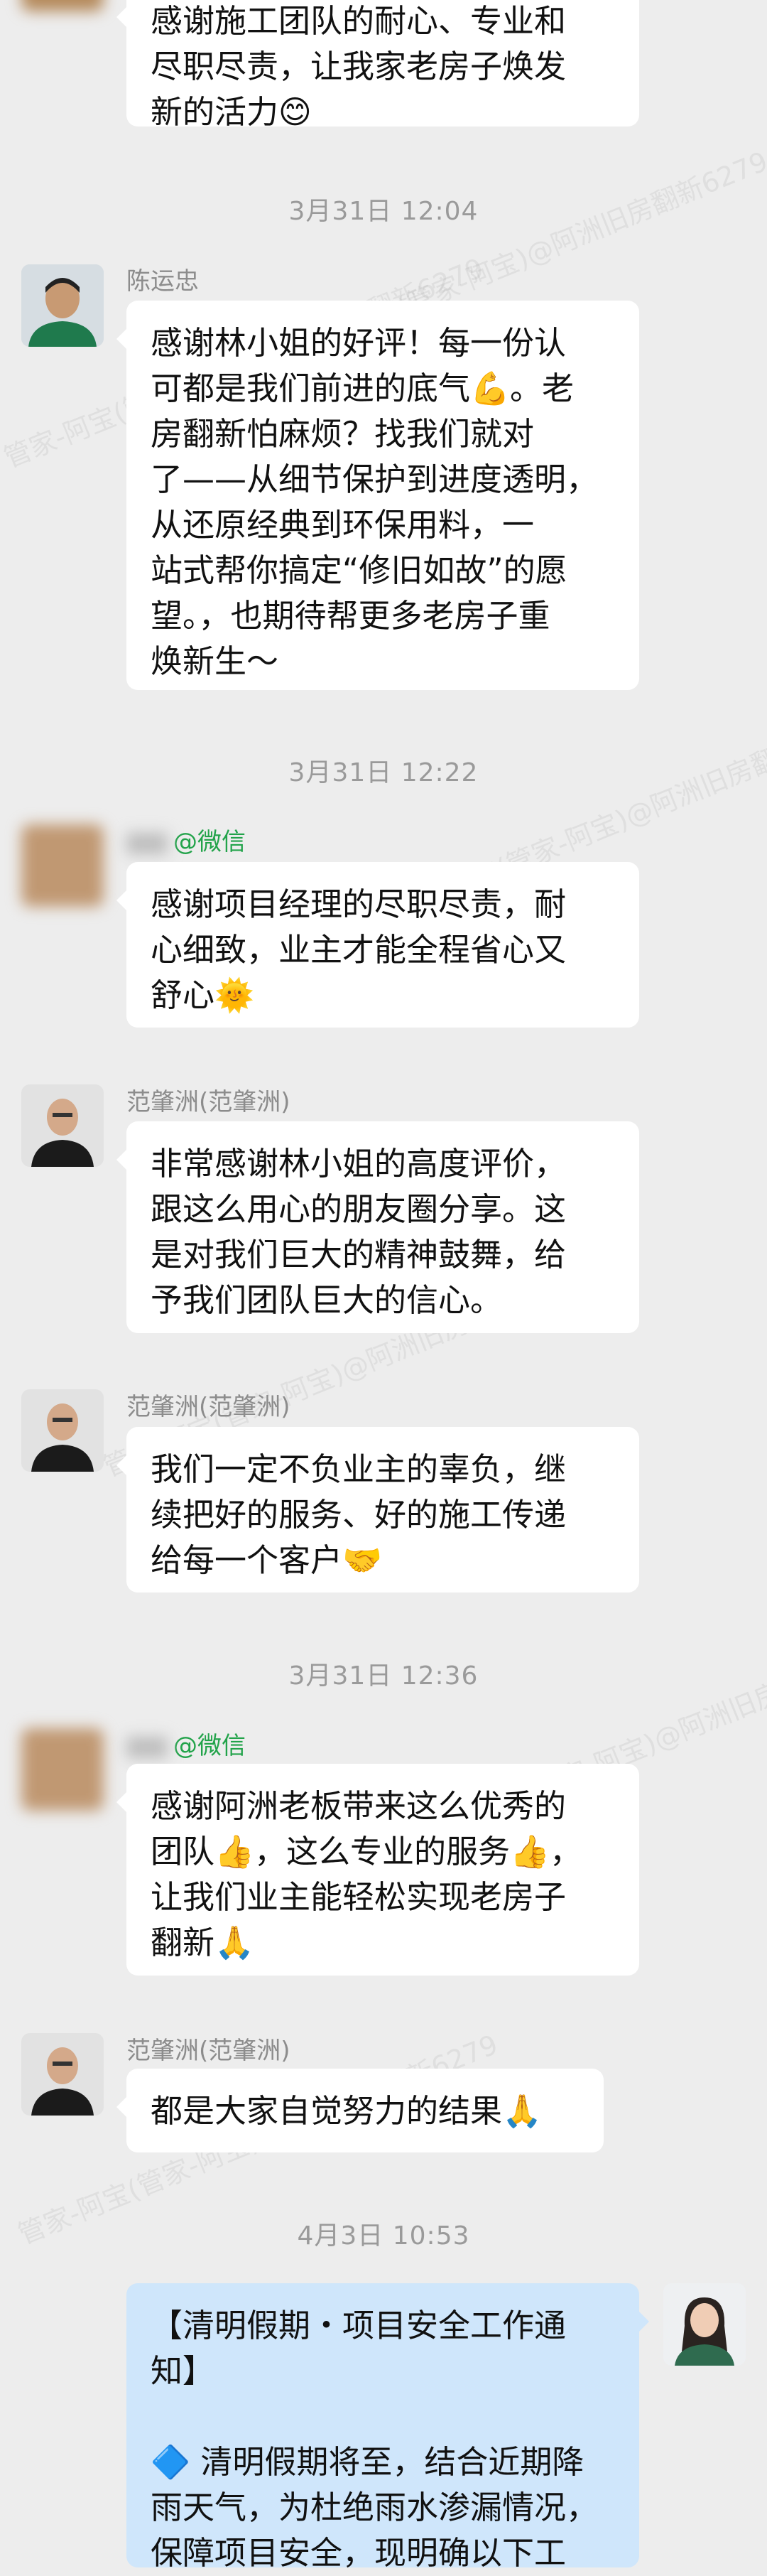 Image resolution: width=767 pixels, height=2576 pixels. I want to click on message-bubble: 感谢项目经理的尽职尽责，耐 心细致，业主才能全程省心又 舒心🌞, so click(377, 945).